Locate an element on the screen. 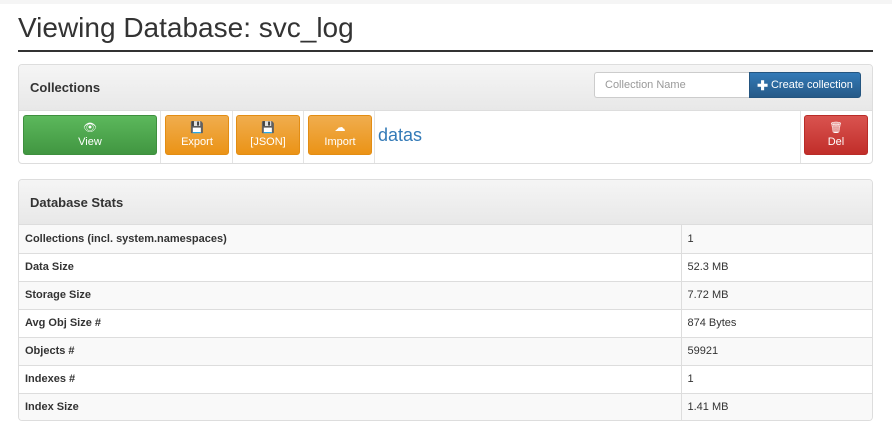  import-button: ☁ Import is located at coordinates (340, 135).